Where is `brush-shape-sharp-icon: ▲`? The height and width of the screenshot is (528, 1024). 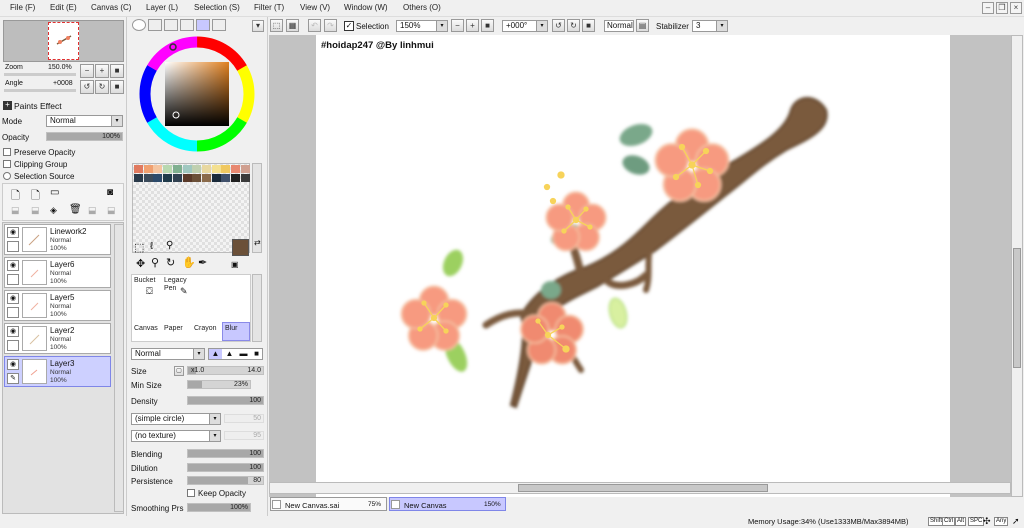 brush-shape-sharp-icon: ▲ is located at coordinates (215, 354).